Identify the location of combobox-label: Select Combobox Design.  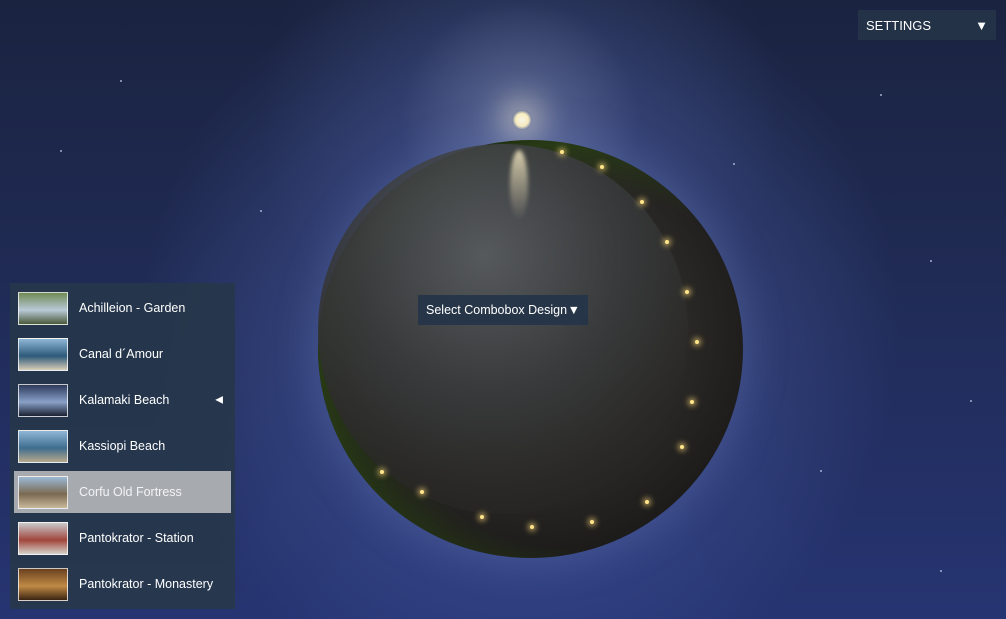
(497, 310).